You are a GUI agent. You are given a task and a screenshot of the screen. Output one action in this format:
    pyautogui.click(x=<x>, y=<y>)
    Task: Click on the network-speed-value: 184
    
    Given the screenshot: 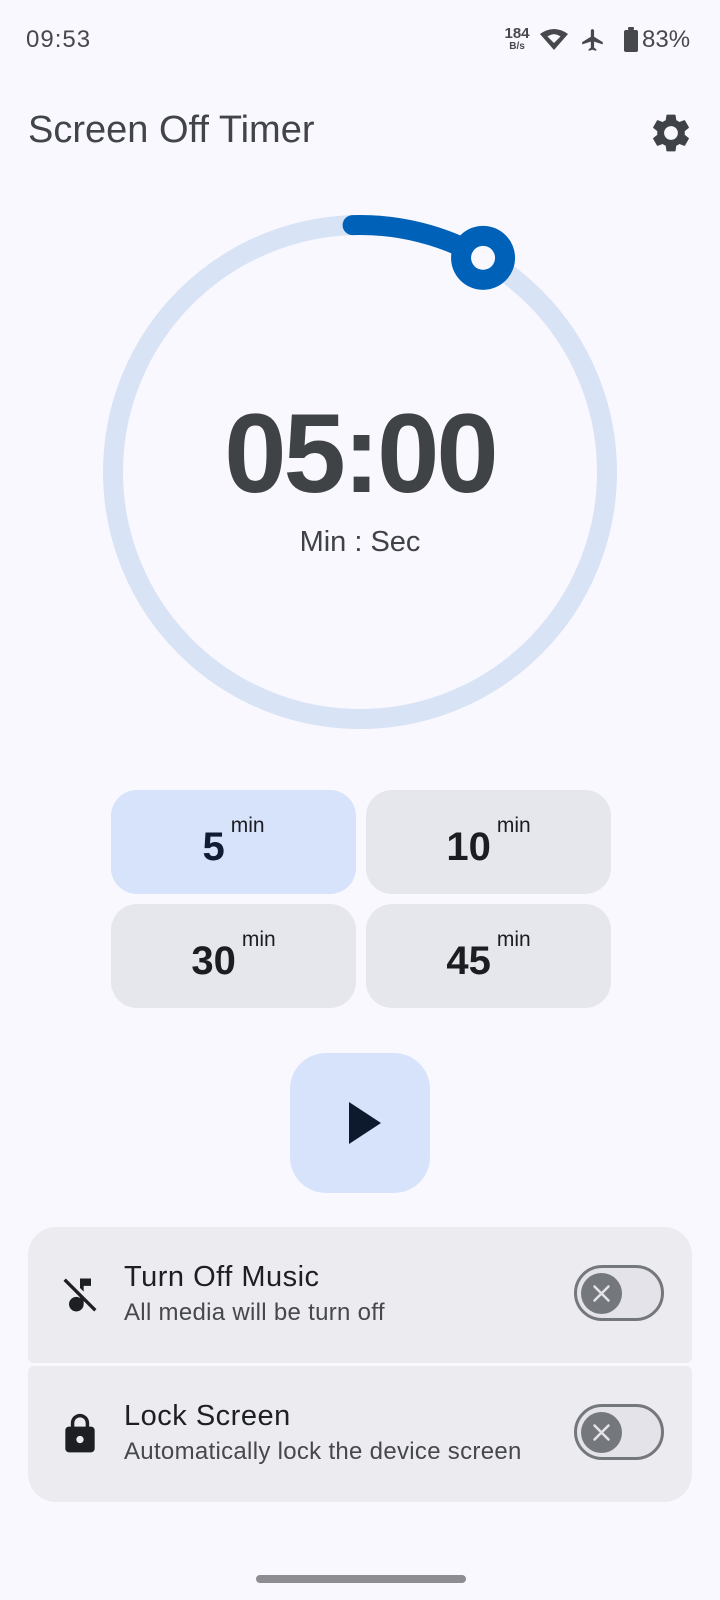 What is the action you would take?
    pyautogui.click(x=517, y=33)
    